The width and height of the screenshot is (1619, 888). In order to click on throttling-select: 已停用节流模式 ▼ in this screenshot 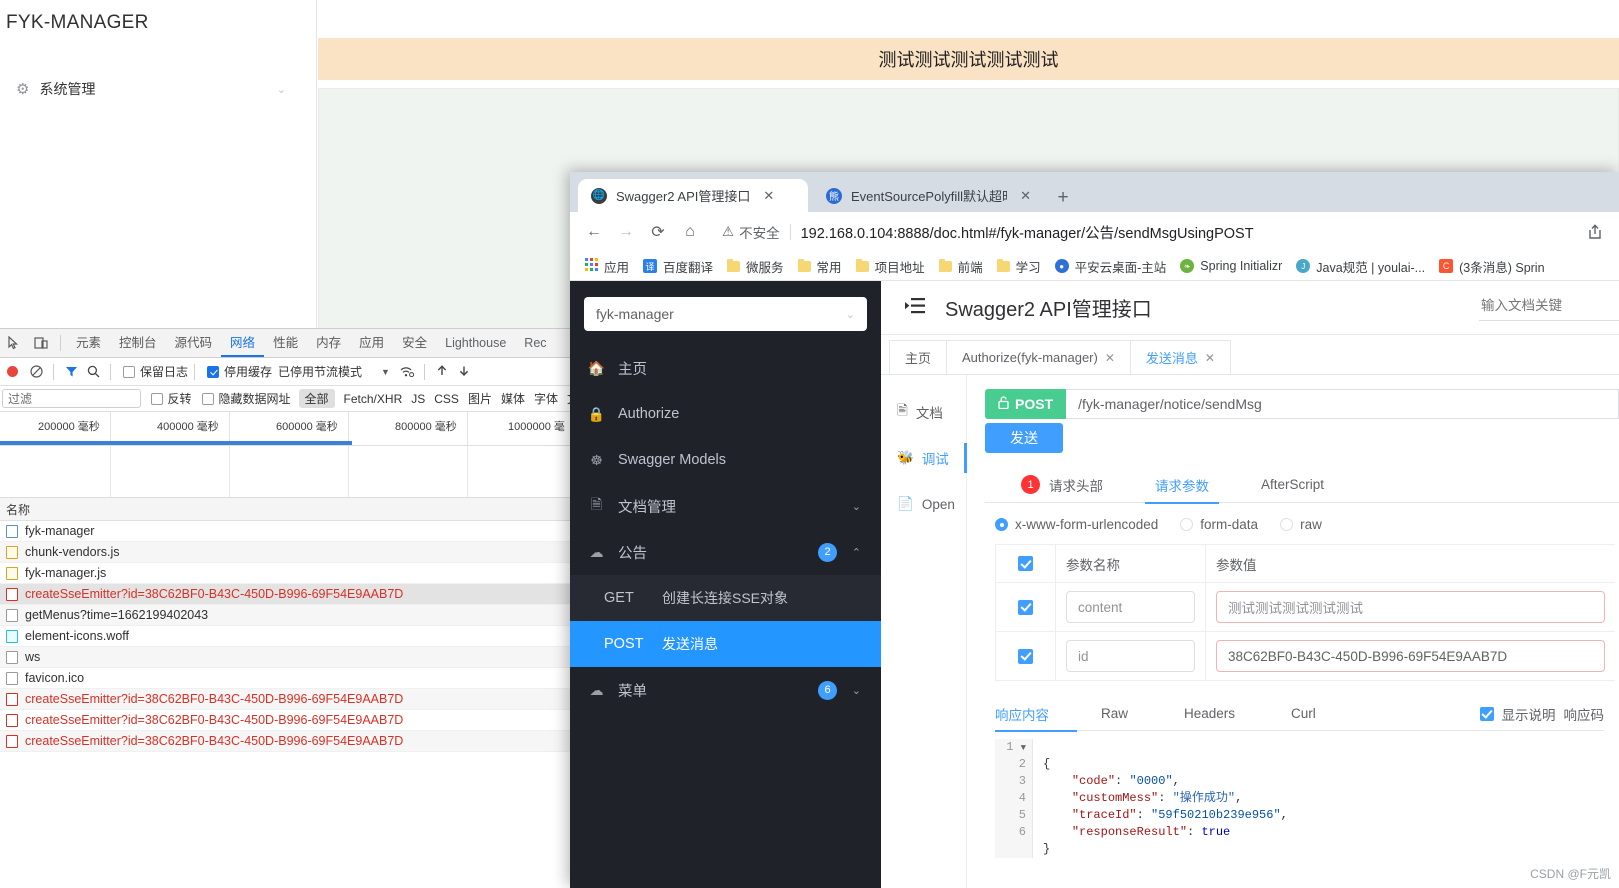, I will do `click(334, 371)`.